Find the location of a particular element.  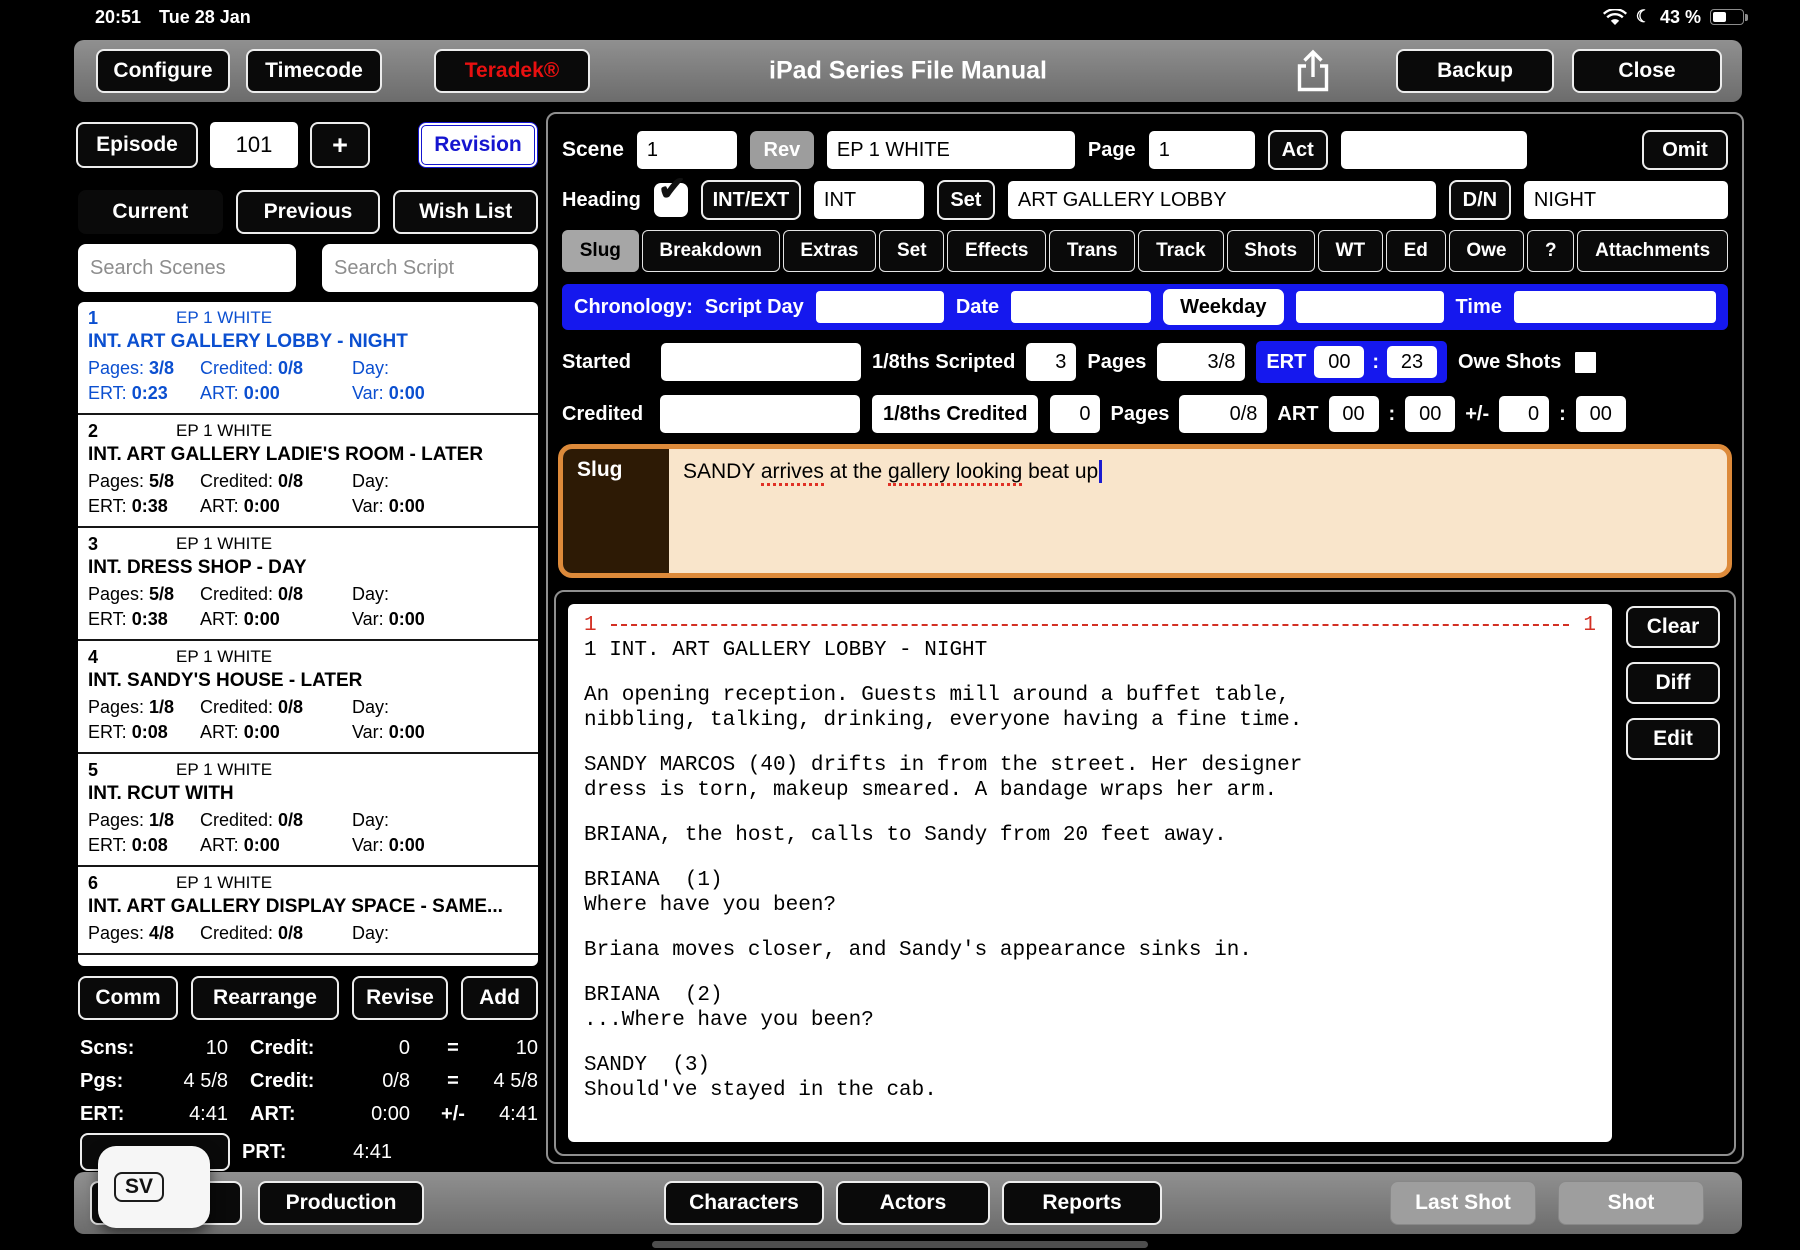

day-night-button: D/N is located at coordinates (1479, 200).